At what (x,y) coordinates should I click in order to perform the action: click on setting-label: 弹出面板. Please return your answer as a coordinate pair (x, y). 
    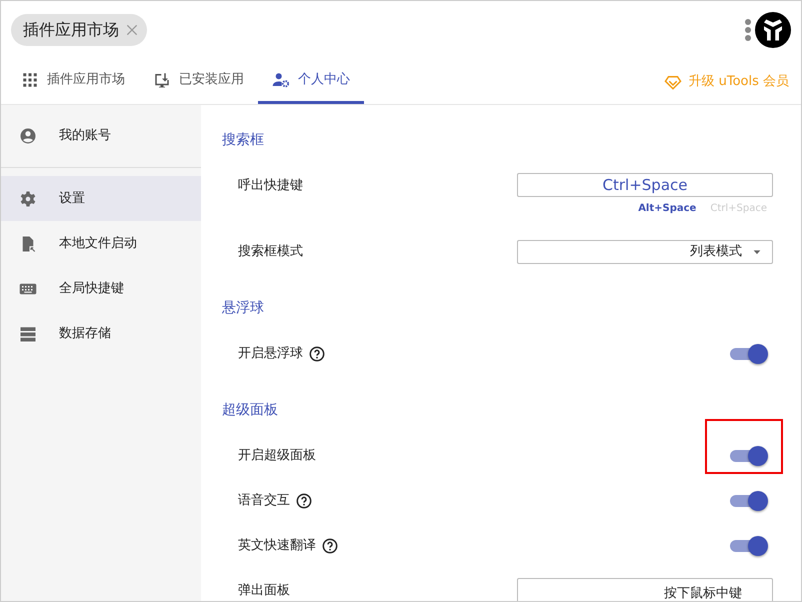
    Looking at the image, I should click on (264, 591).